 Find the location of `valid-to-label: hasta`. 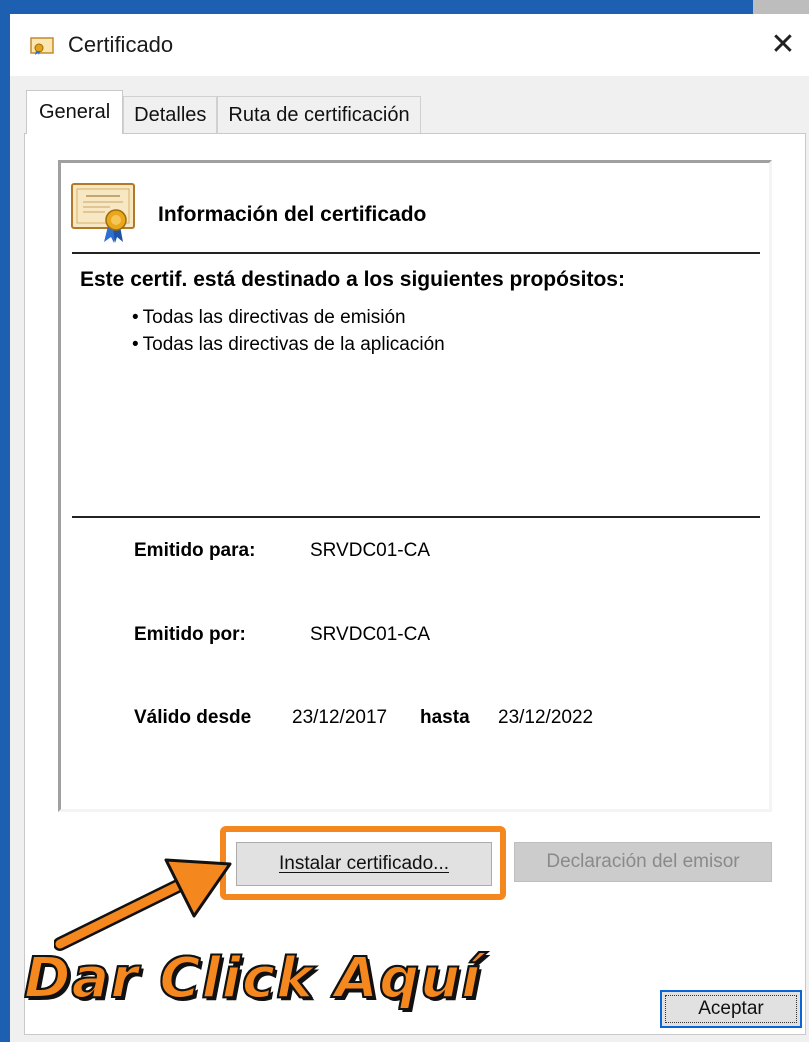

valid-to-label: hasta is located at coordinates (445, 717).